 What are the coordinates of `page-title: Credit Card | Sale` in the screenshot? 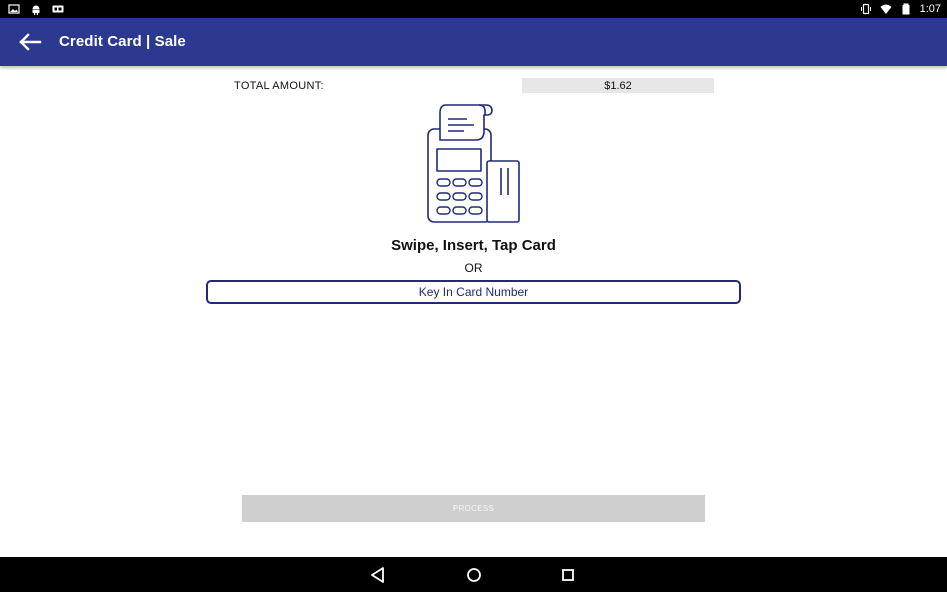 It's located at (122, 41).